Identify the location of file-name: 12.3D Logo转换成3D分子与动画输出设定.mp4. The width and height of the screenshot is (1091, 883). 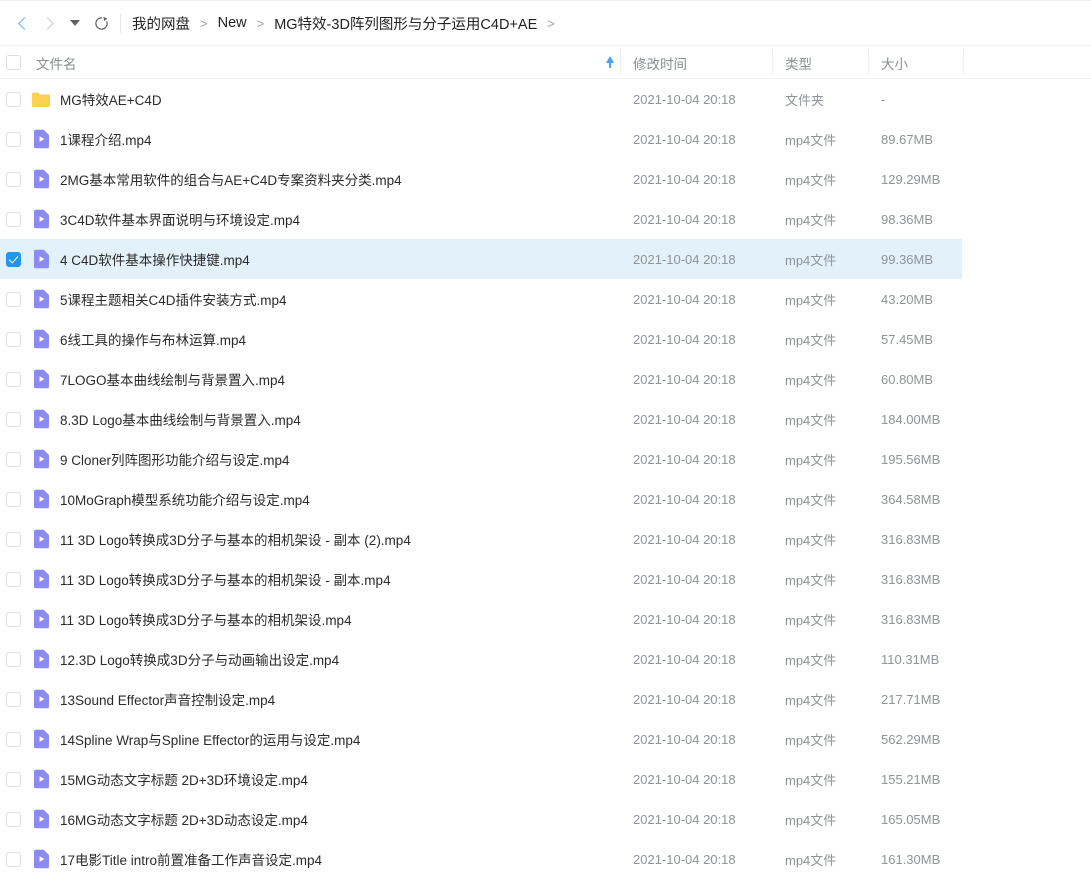
(199, 659).